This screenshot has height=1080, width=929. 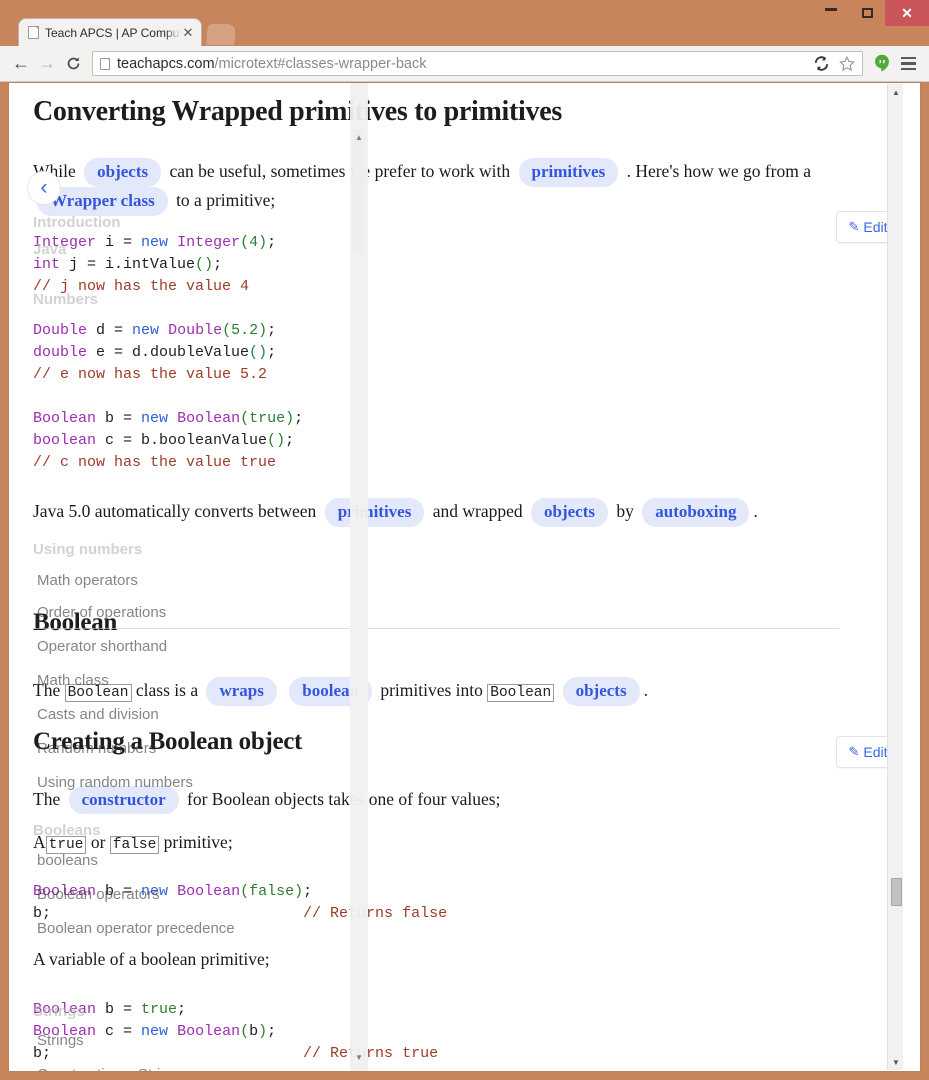 I want to click on hangouts-icon, so click(x=882, y=64).